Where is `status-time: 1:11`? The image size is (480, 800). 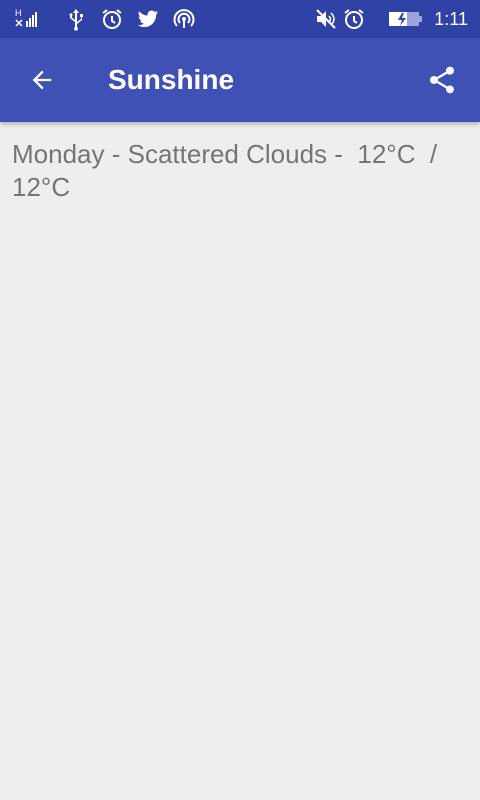 status-time: 1:11 is located at coordinates (451, 19).